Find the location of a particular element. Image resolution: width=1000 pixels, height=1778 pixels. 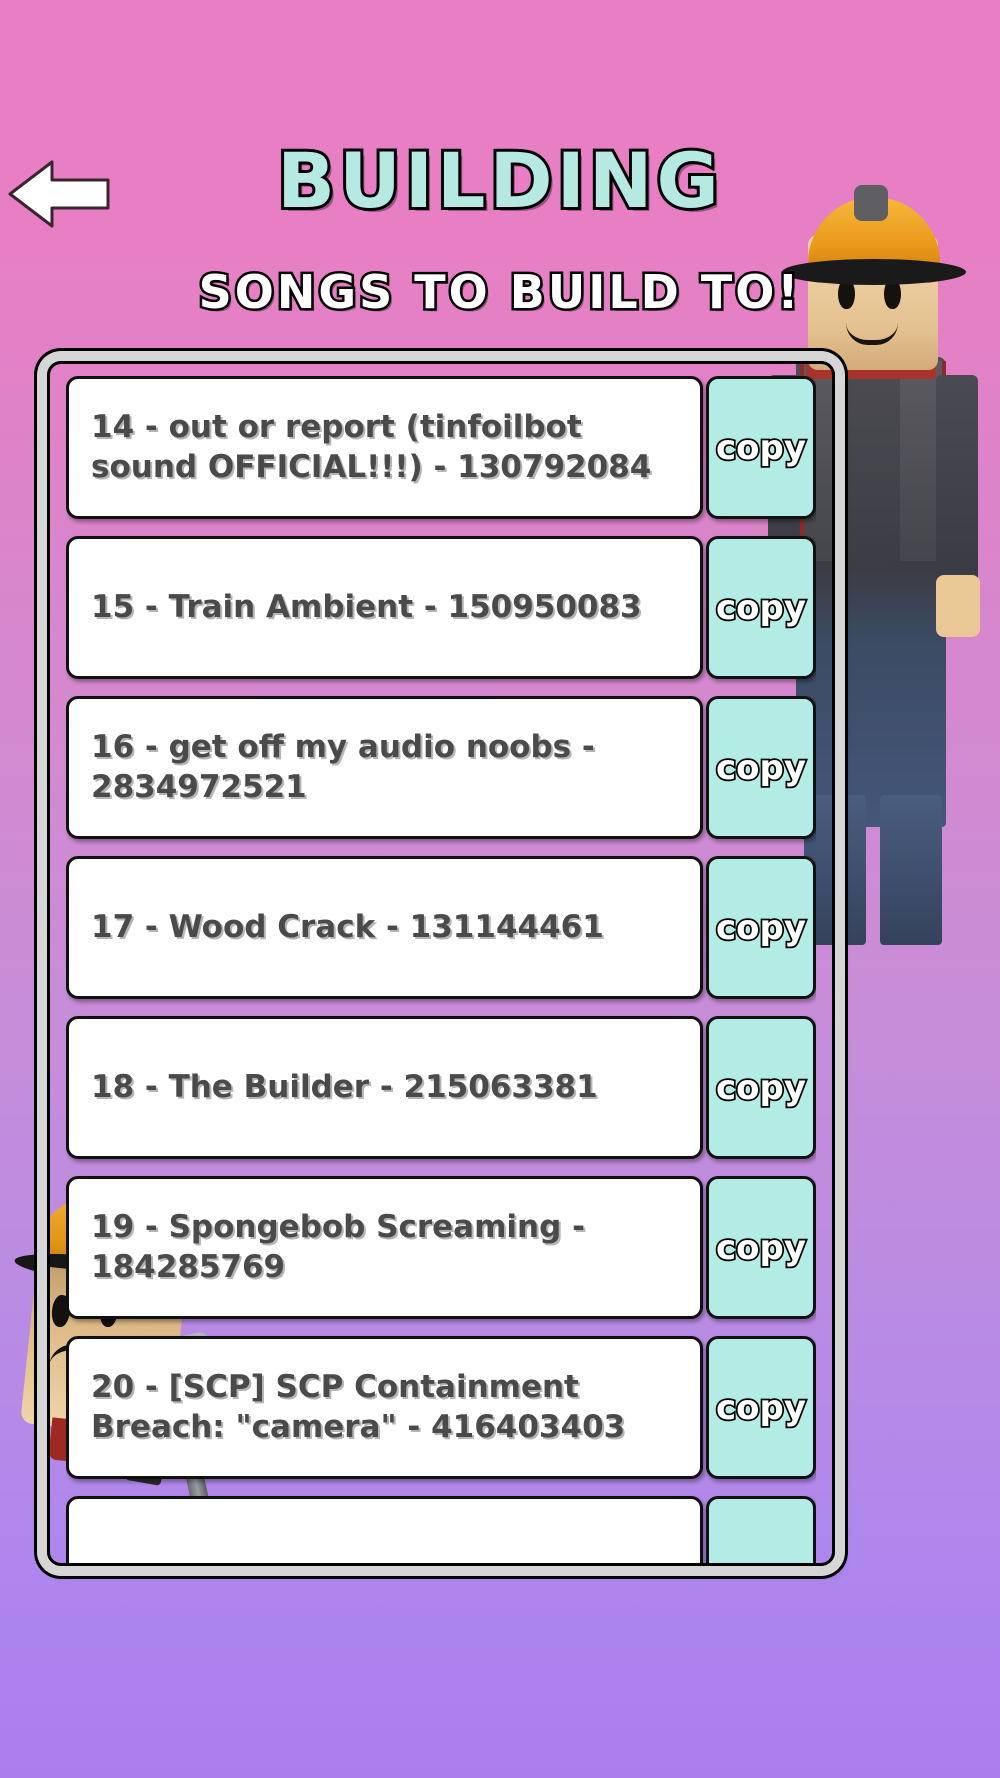

table-row is located at coordinates (441, 1529).